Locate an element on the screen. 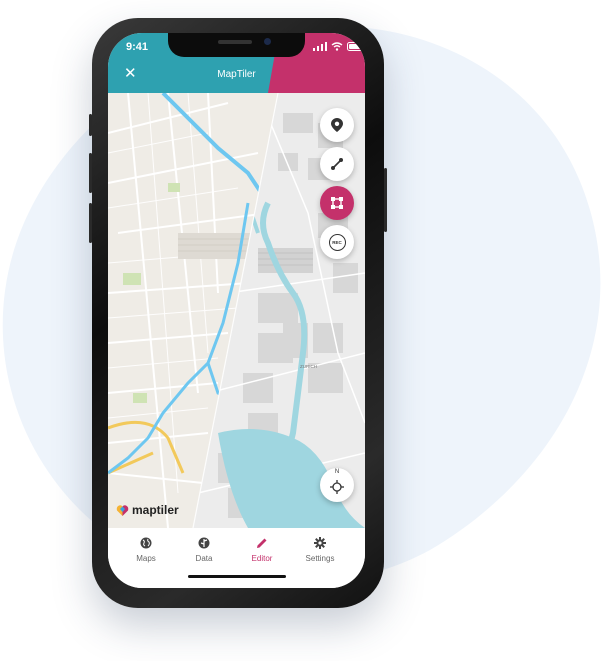 Image resolution: width=607 pixels, height=661 pixels. tab-data-label: Data is located at coordinates (204, 558).